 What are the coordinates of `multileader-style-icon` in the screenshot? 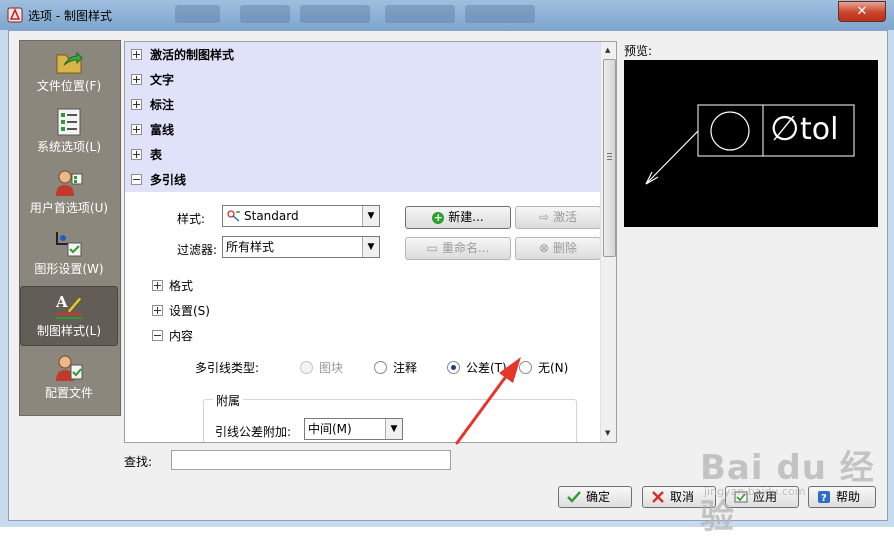 It's located at (233, 216).